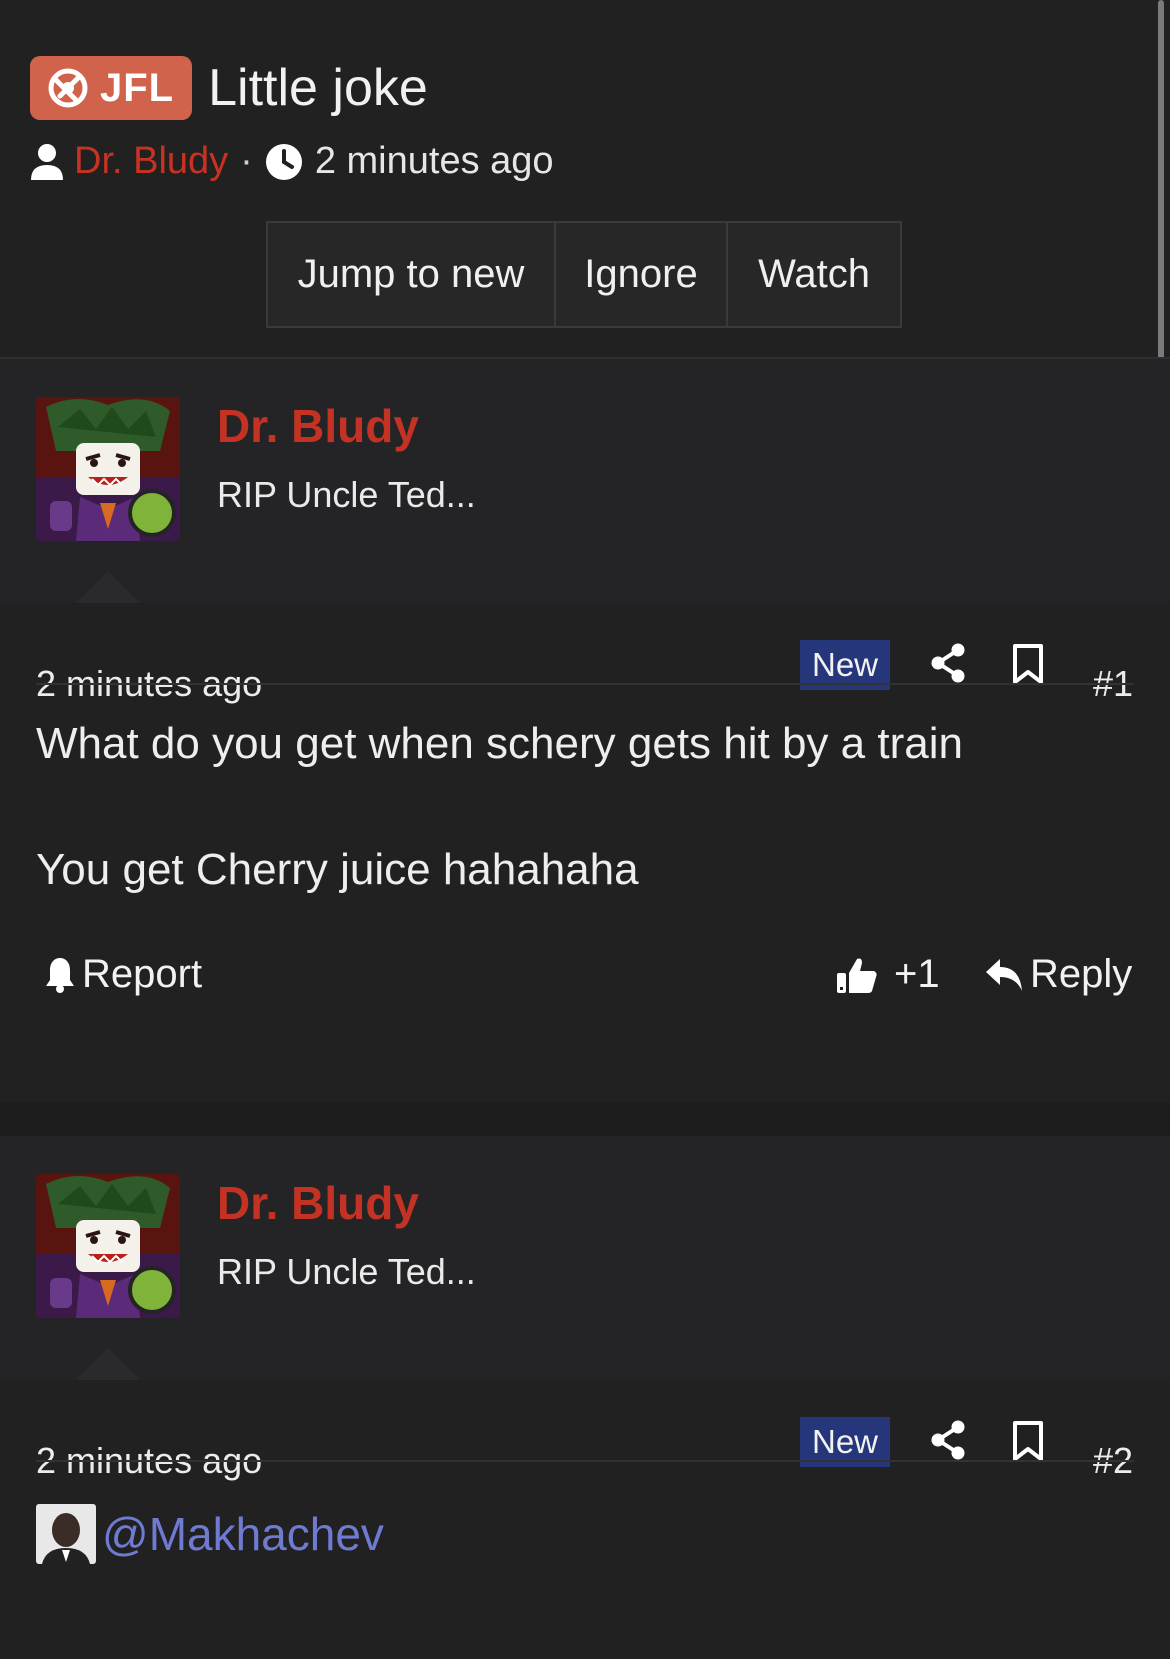 The height and width of the screenshot is (1659, 1170). I want to click on mention-avatar, so click(66, 1534).